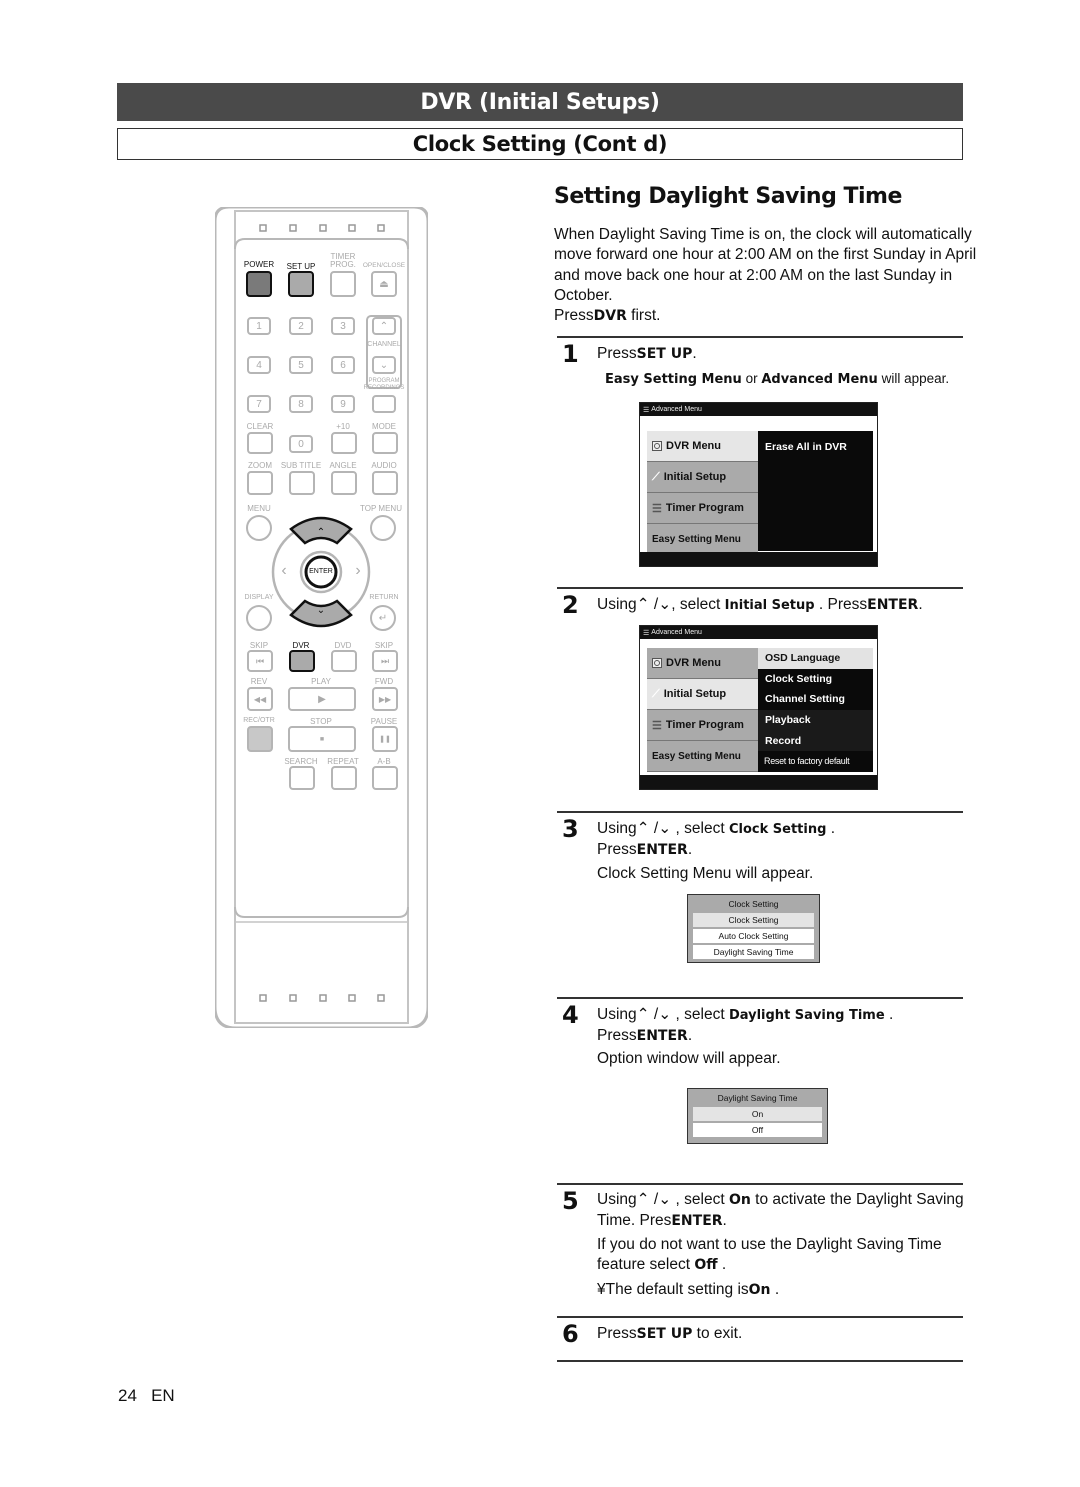 Image resolution: width=1080 pixels, height=1487 pixels. I want to click on digit-9-button: 9, so click(343, 404).